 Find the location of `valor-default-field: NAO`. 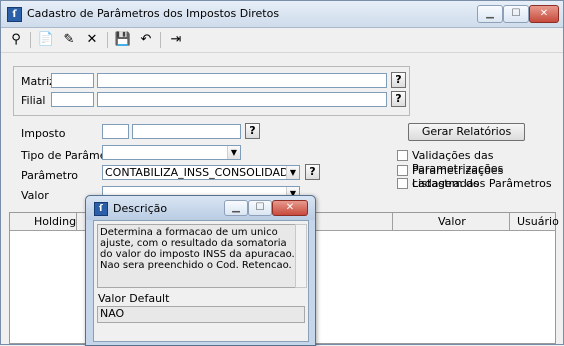

valor-default-field: NAO is located at coordinates (201, 314).